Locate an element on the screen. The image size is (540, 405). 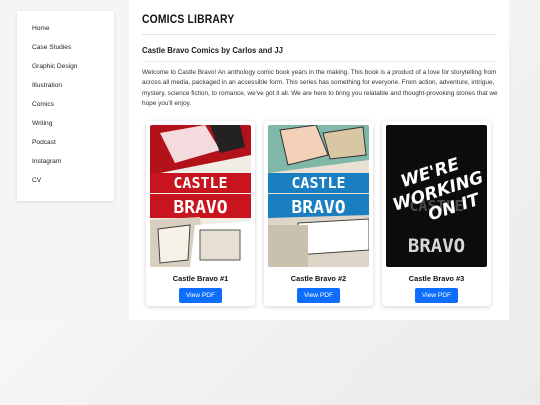
comic-title: Castle Bravo #1 is located at coordinates (200, 278).